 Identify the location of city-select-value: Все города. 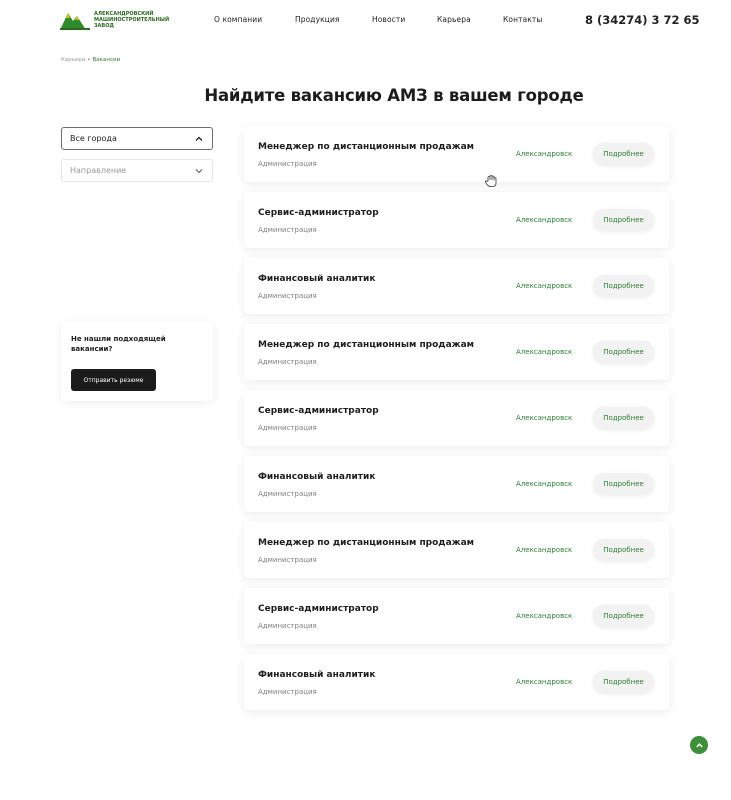
(93, 138).